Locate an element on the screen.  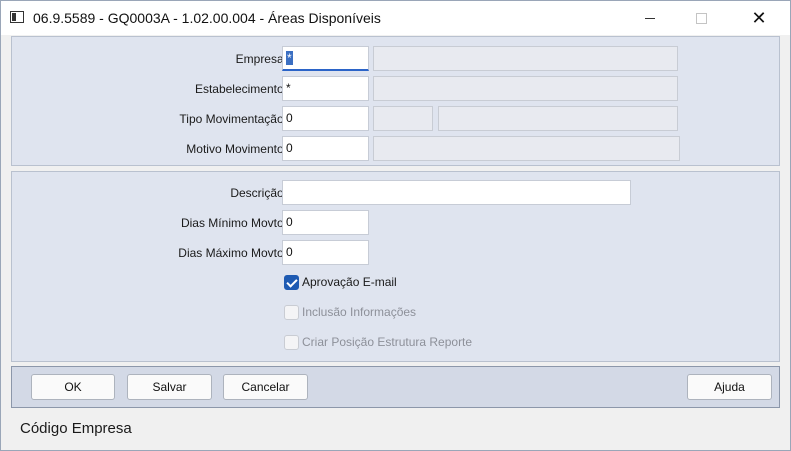
close-button: ✕ is located at coordinates (759, 18).